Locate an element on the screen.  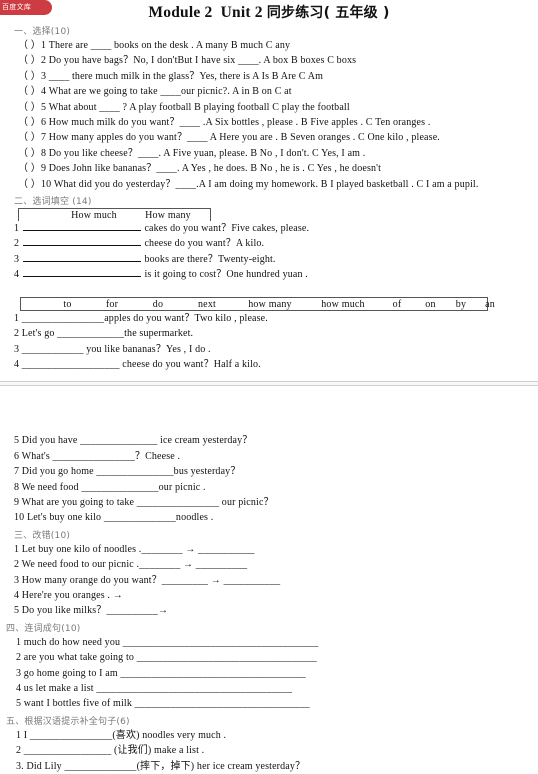
section-five-heading: 五、根据汉语提示补全句子(6) is located at coordinates (68, 721).